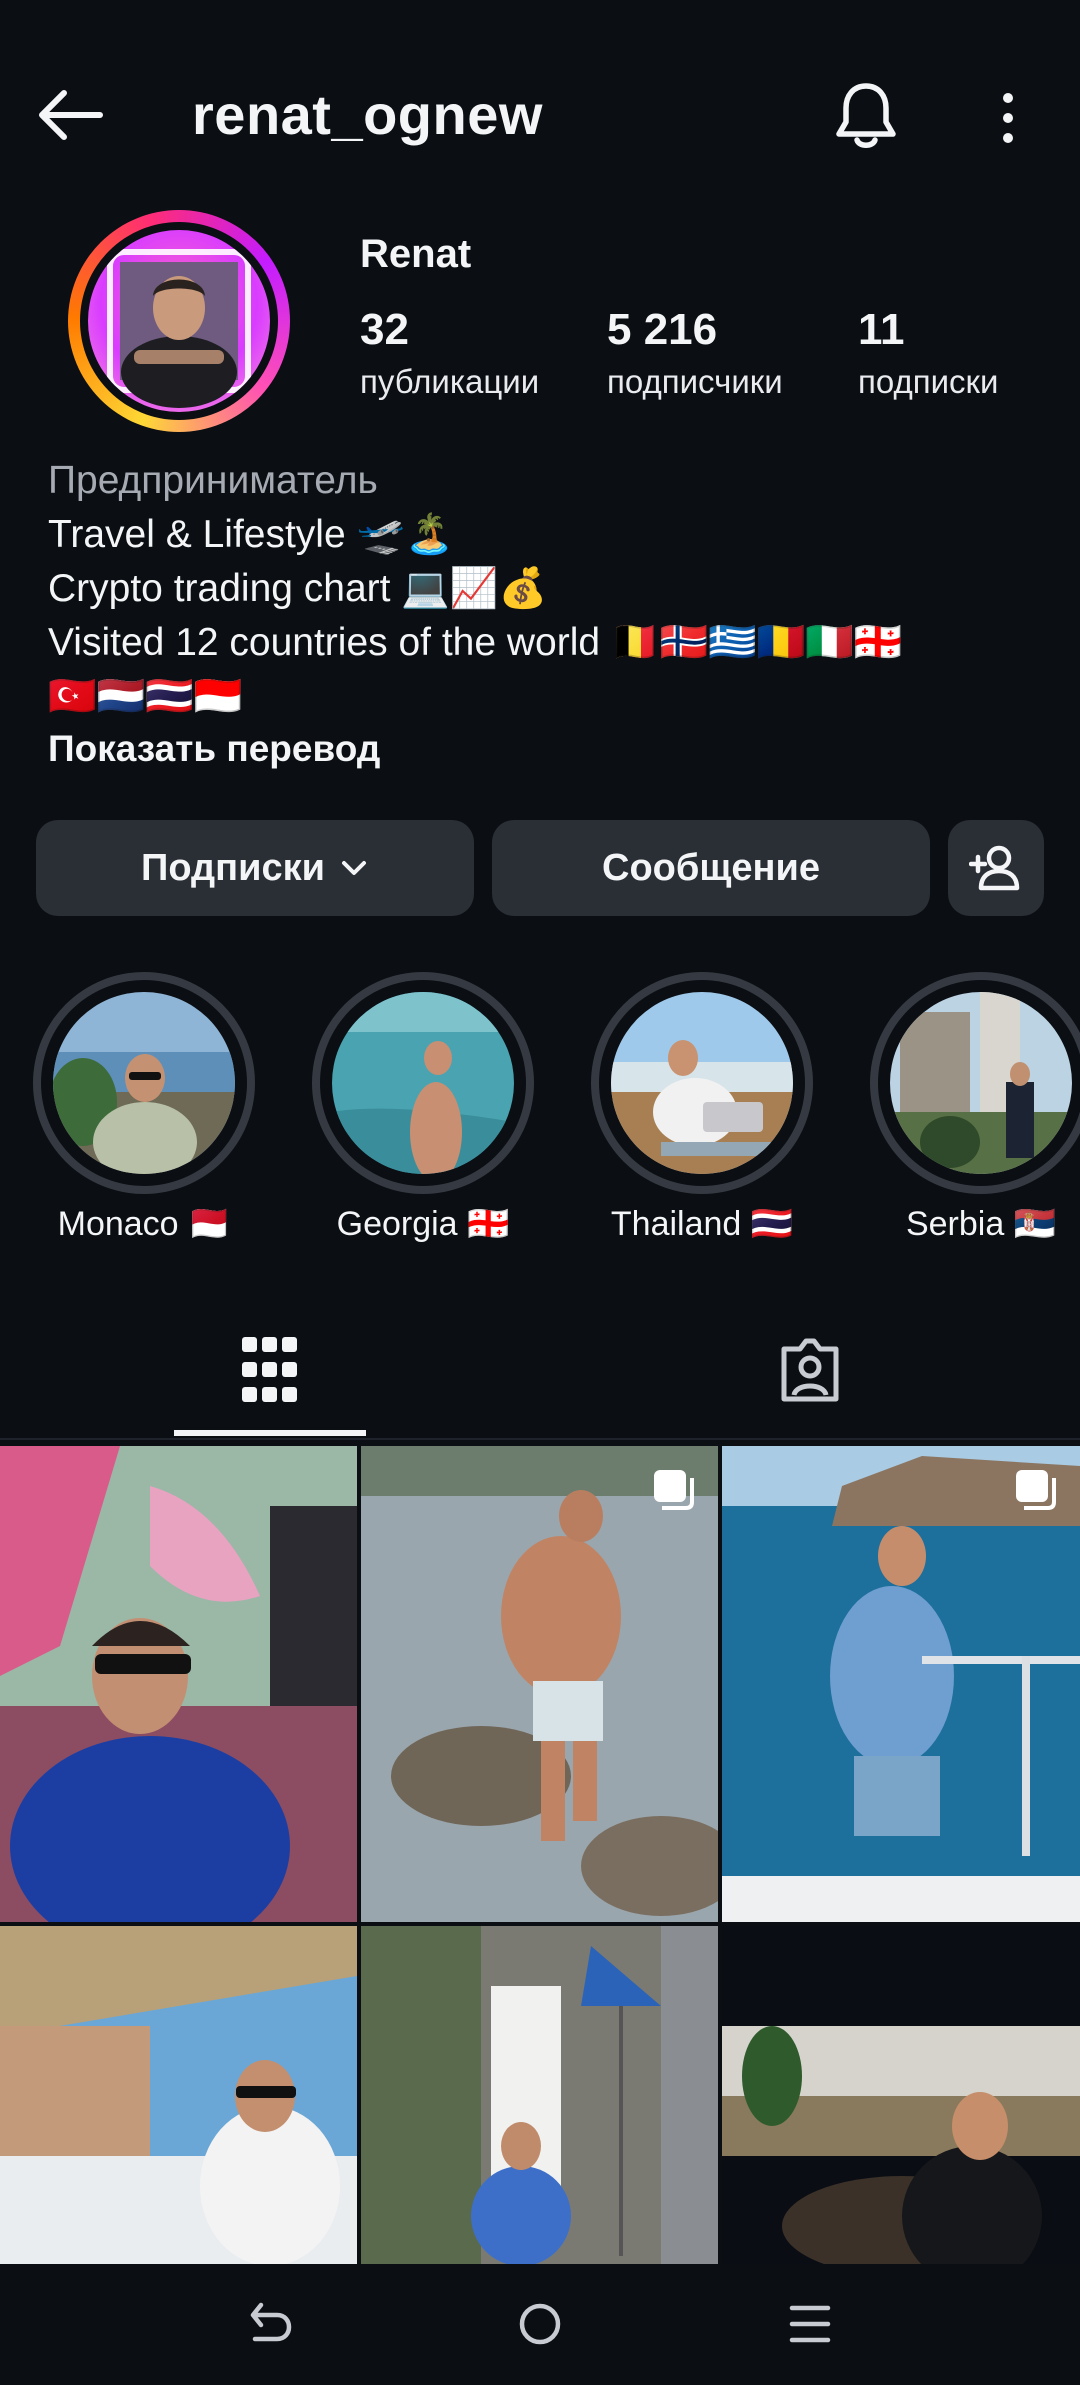 The height and width of the screenshot is (2385, 1080). I want to click on avatar-story-ring, so click(179, 321).